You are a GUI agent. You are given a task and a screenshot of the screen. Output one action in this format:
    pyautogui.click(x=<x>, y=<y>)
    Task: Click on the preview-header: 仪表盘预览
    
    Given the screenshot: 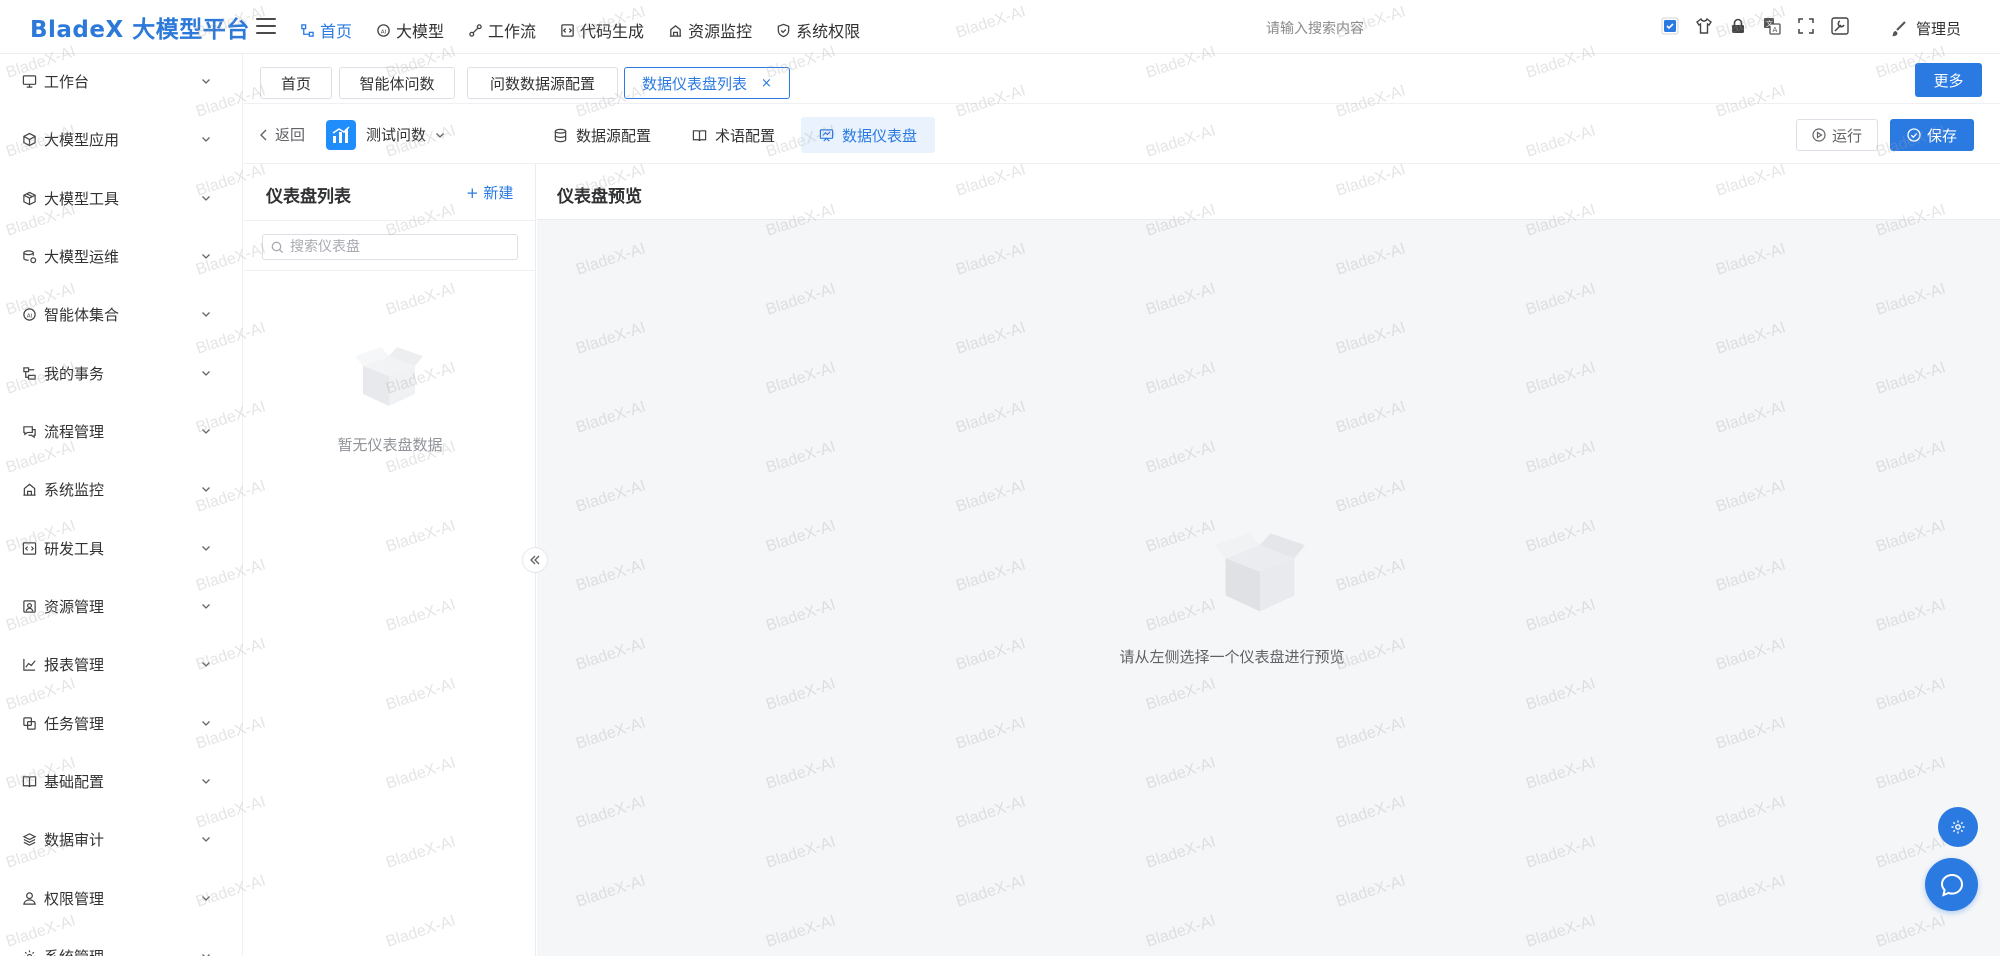 What is the action you would take?
    pyautogui.click(x=1268, y=192)
    